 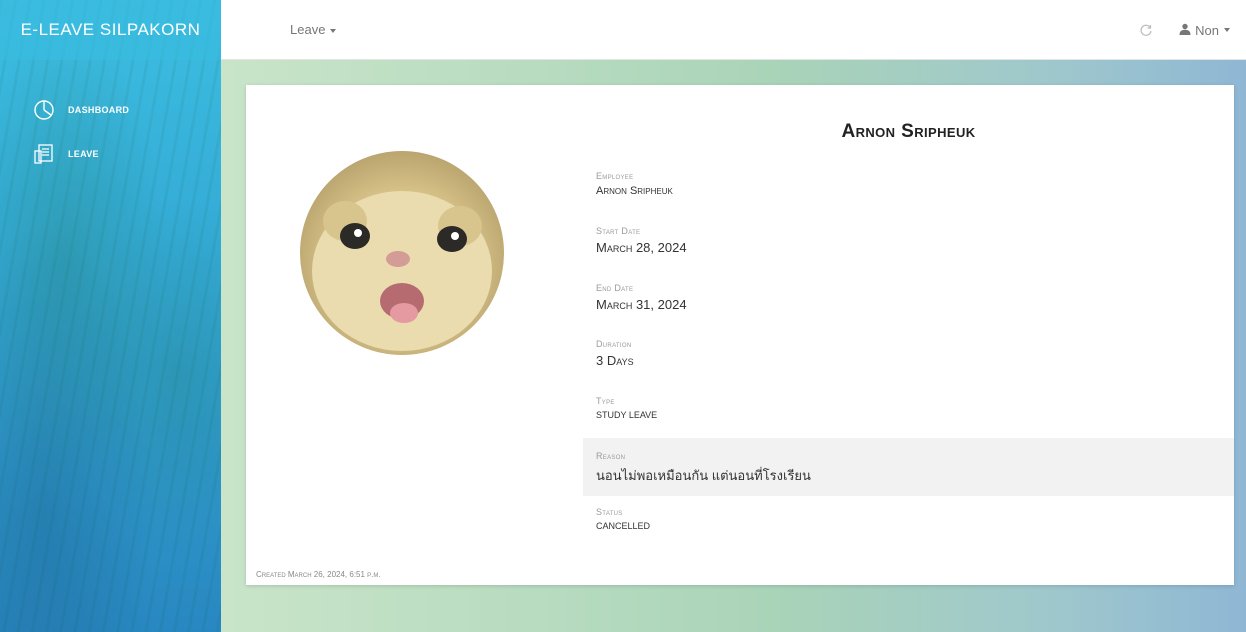 What do you see at coordinates (605, 401) in the screenshot?
I see `field-label: Type` at bounding box center [605, 401].